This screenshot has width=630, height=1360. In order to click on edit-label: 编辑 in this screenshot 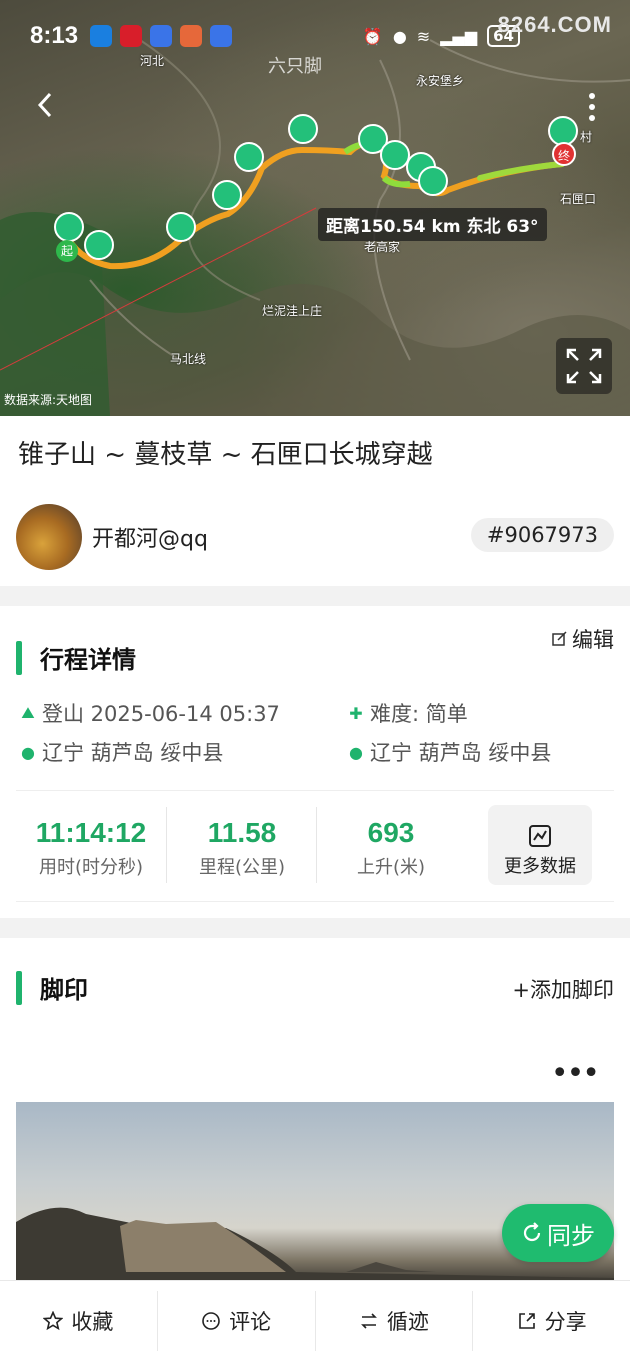, I will do `click(593, 640)`.